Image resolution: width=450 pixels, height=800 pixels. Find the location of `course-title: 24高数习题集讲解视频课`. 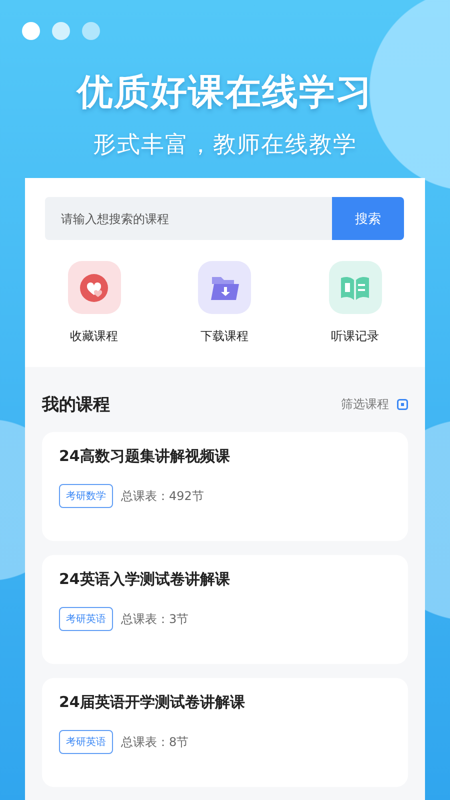

course-title: 24高数习题集讲解视频课 is located at coordinates (145, 456).